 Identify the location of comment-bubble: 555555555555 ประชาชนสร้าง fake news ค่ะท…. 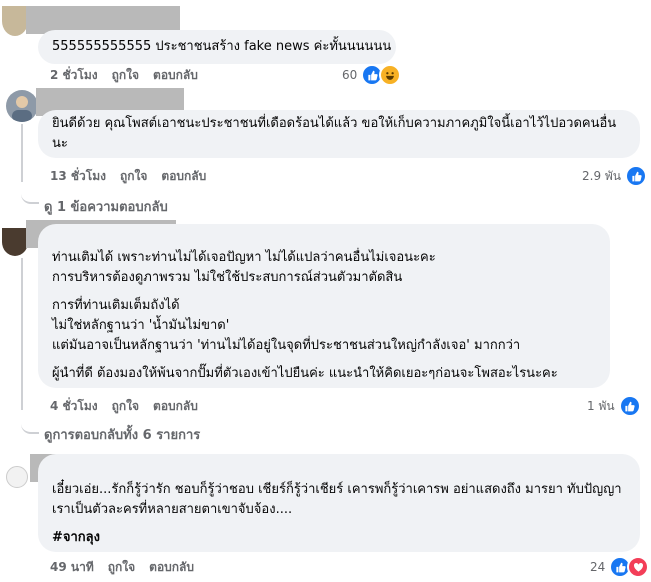
(217, 47).